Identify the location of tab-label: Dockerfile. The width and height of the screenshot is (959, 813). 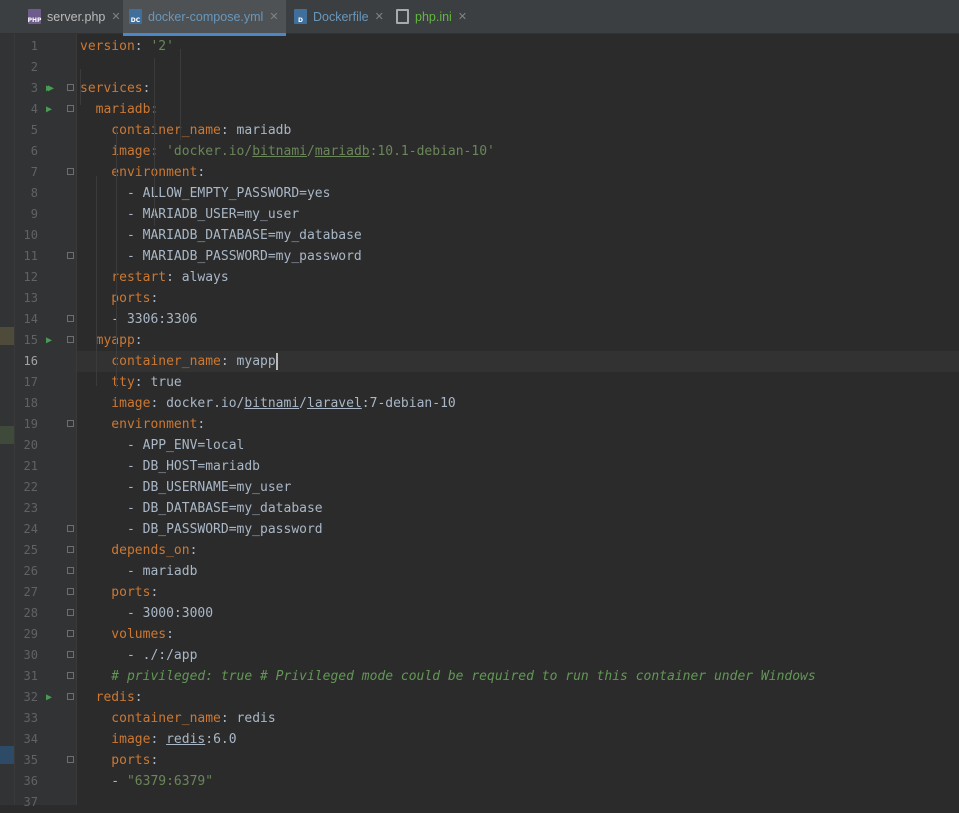
(341, 16).